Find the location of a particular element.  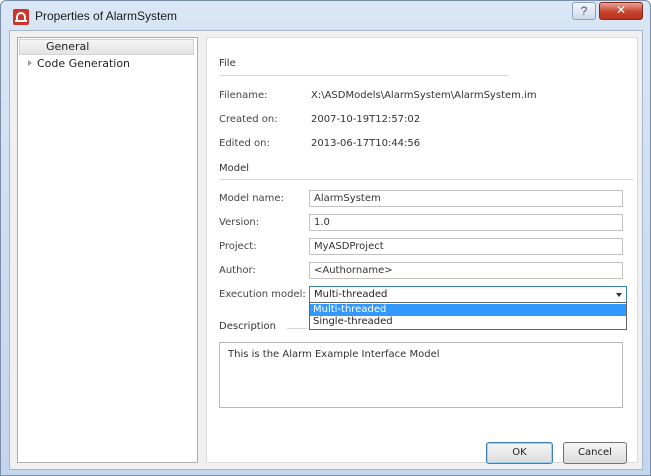

filename-label: Filename: is located at coordinates (243, 95).